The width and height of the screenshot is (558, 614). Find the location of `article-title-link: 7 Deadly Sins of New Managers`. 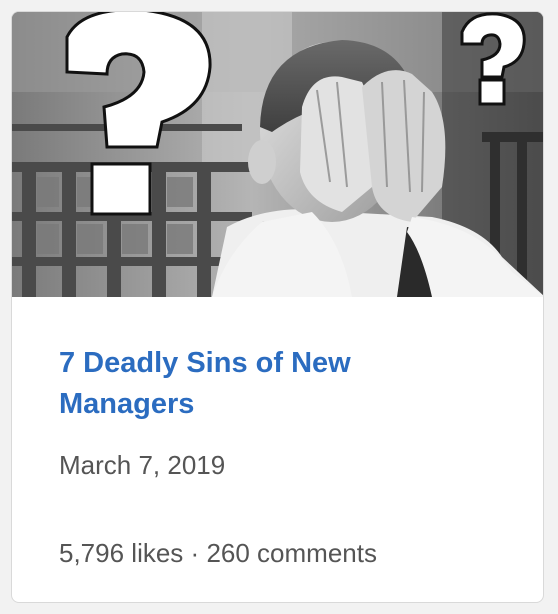

article-title-link: 7 Deadly Sins of New Managers is located at coordinates (249, 384).